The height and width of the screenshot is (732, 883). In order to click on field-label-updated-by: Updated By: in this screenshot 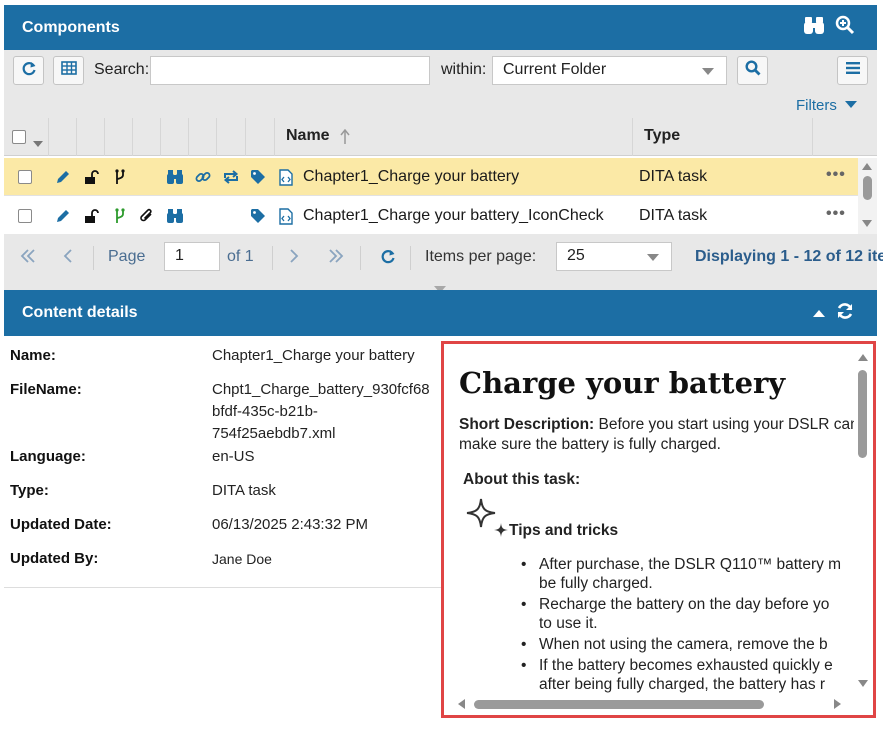, I will do `click(54, 558)`.